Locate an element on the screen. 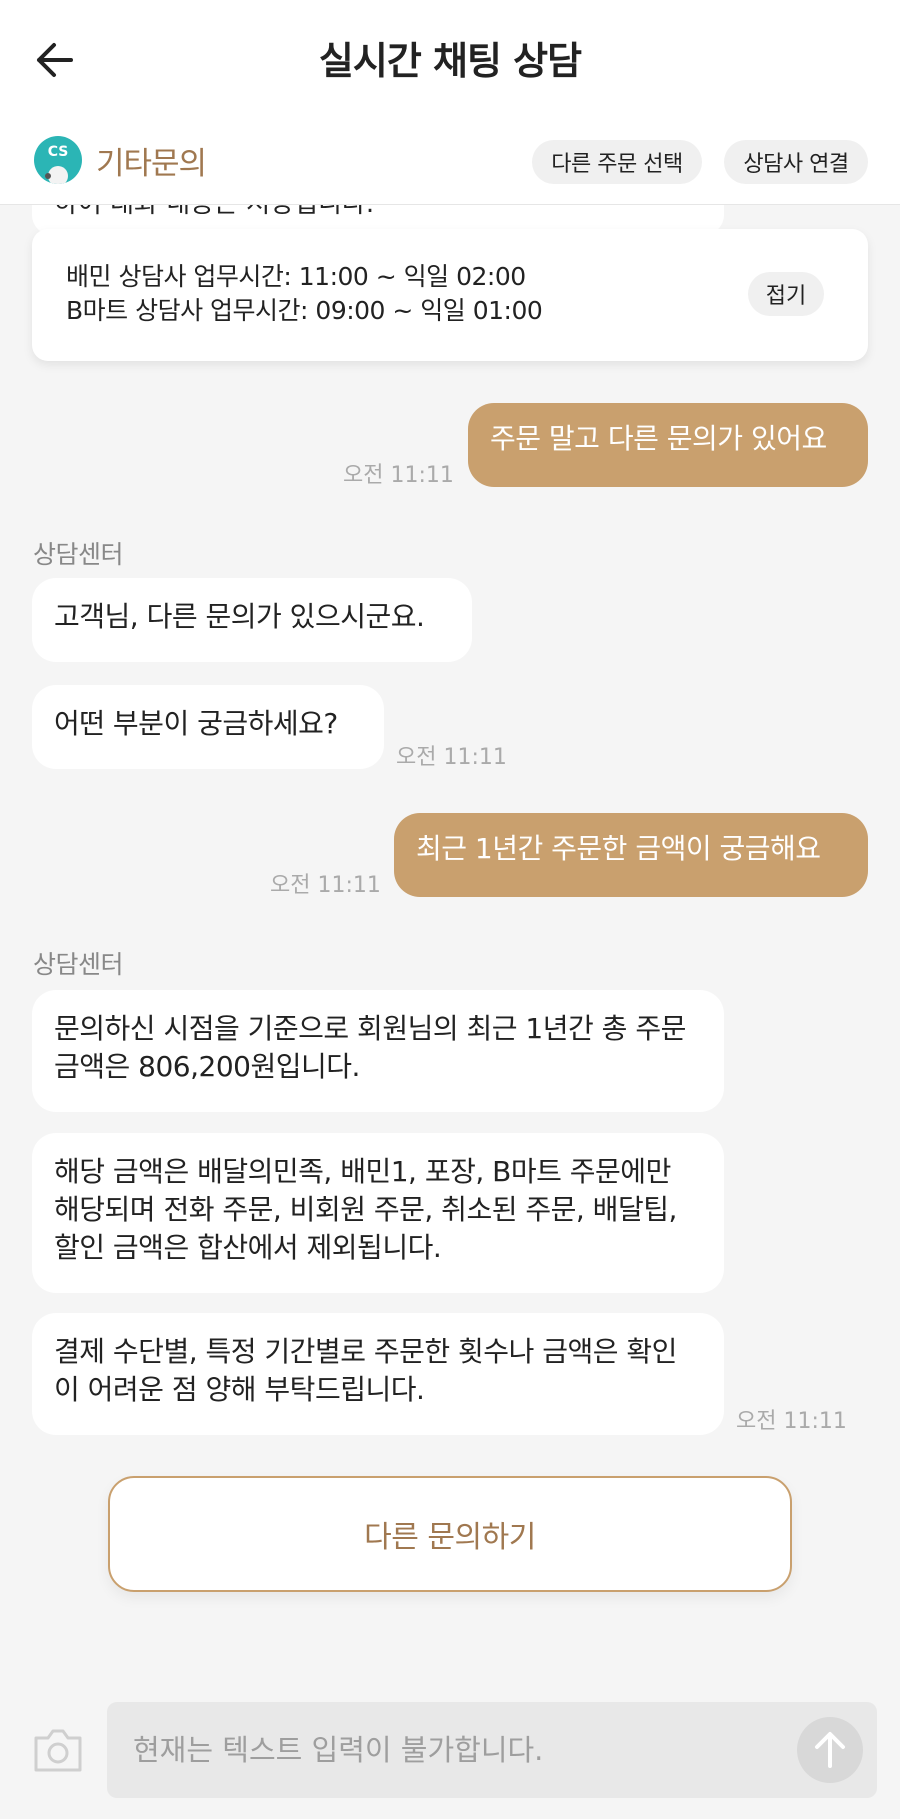  header: 실시간 채팅 상담 is located at coordinates (450, 60).